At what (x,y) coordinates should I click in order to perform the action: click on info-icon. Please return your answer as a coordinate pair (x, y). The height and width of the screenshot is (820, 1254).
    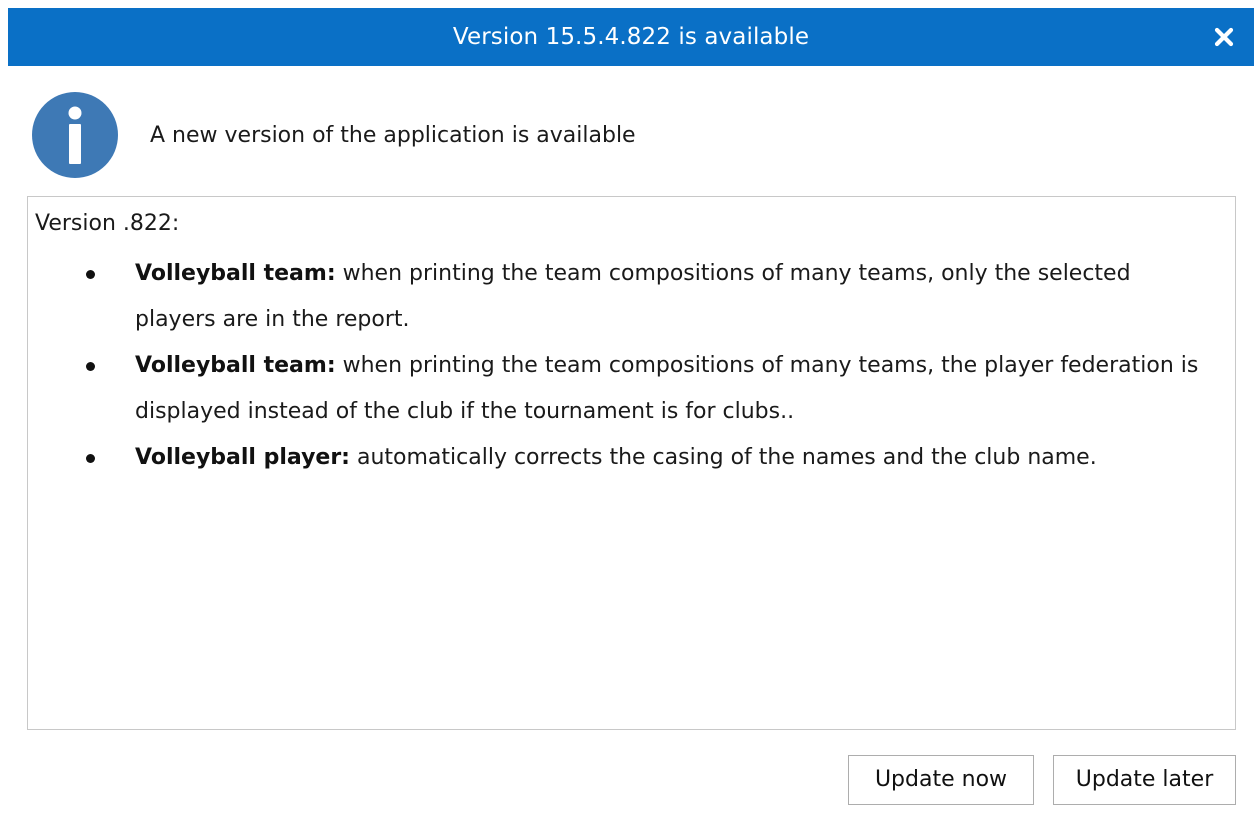
    Looking at the image, I should click on (75, 135).